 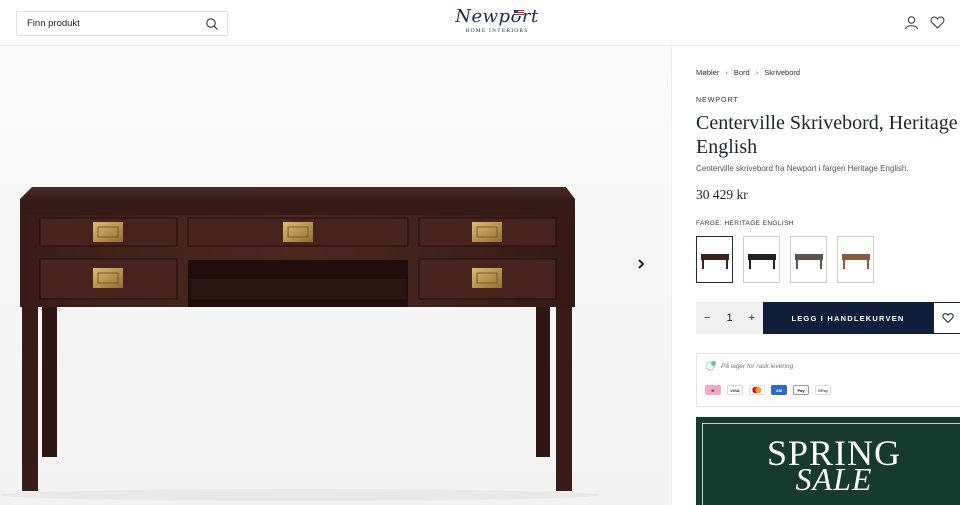 I want to click on quantity-stepper: − 1 +, so click(x=729, y=318).